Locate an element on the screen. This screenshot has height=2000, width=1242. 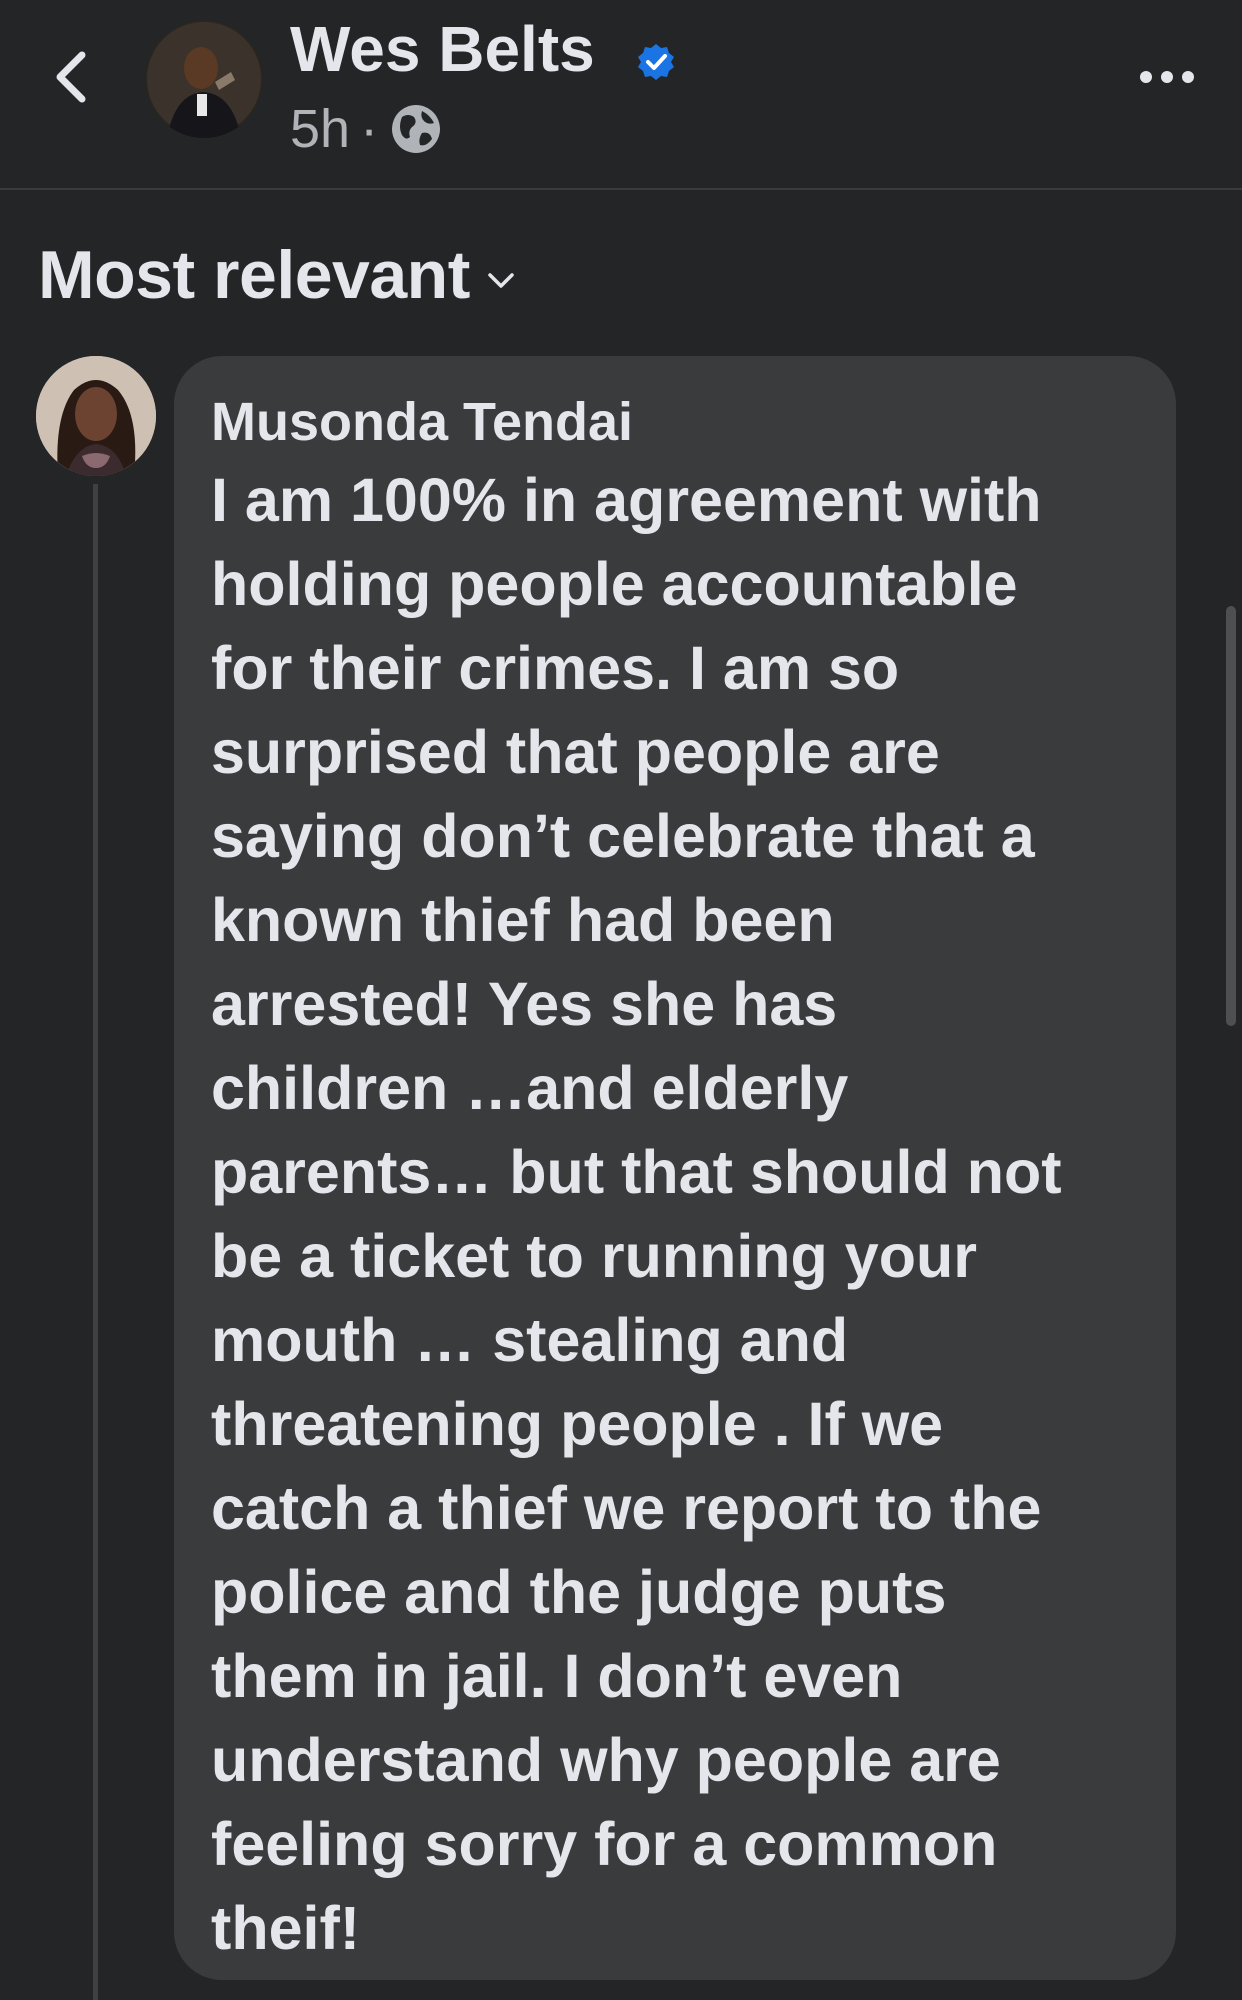
post-time: 5h is located at coordinates (320, 129).